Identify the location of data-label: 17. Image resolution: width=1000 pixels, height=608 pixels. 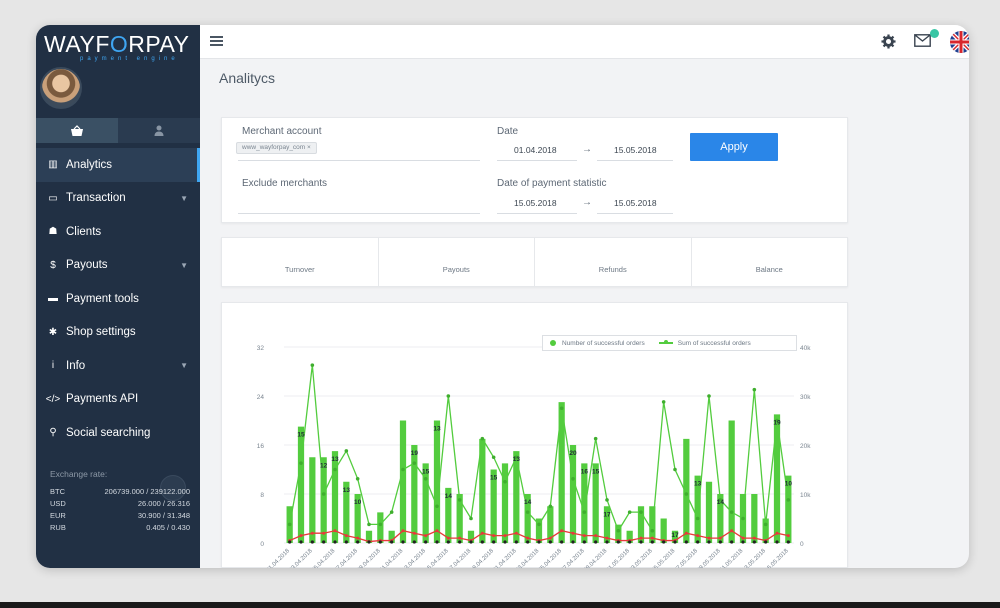
(607, 514).